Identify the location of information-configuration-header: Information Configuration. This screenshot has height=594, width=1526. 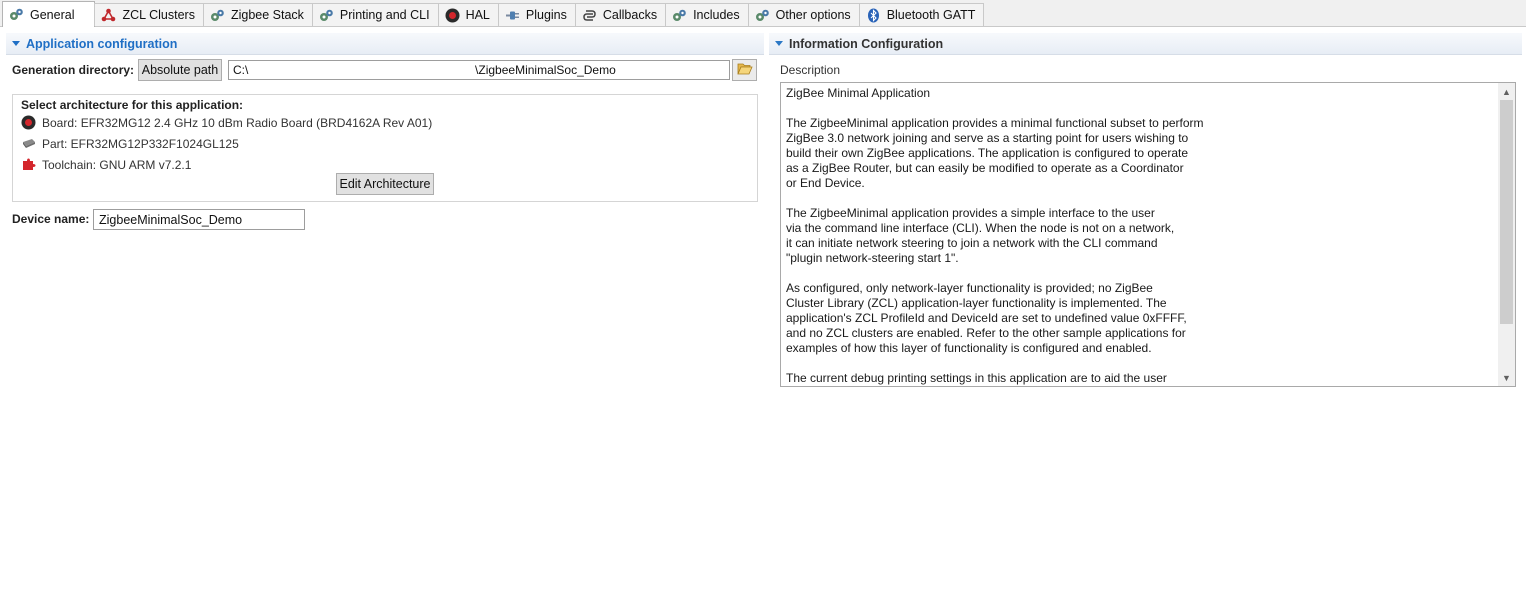
(1145, 44).